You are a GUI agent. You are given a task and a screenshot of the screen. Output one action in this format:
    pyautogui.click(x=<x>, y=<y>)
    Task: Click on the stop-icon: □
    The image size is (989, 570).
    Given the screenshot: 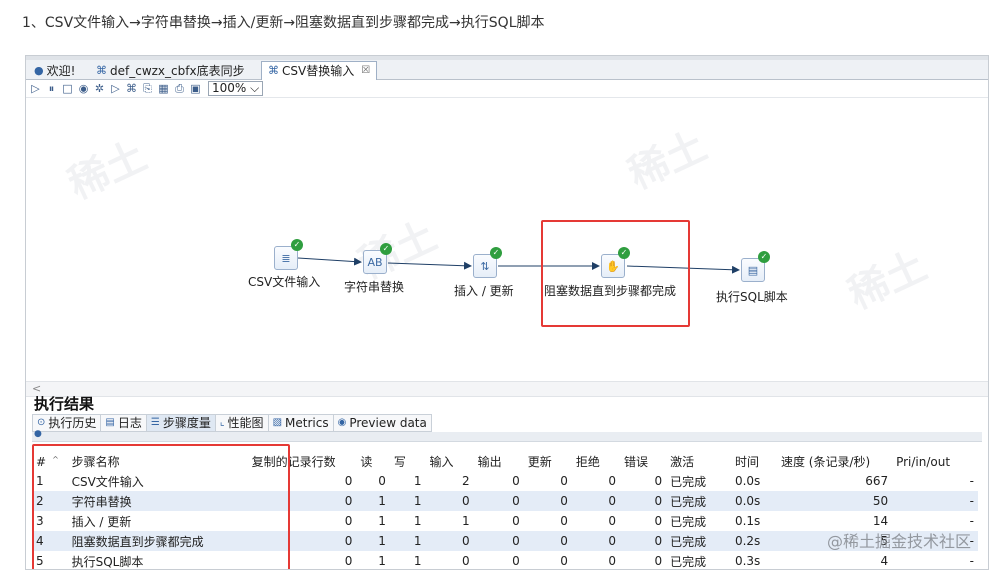 What is the action you would take?
    pyautogui.click(x=67, y=88)
    